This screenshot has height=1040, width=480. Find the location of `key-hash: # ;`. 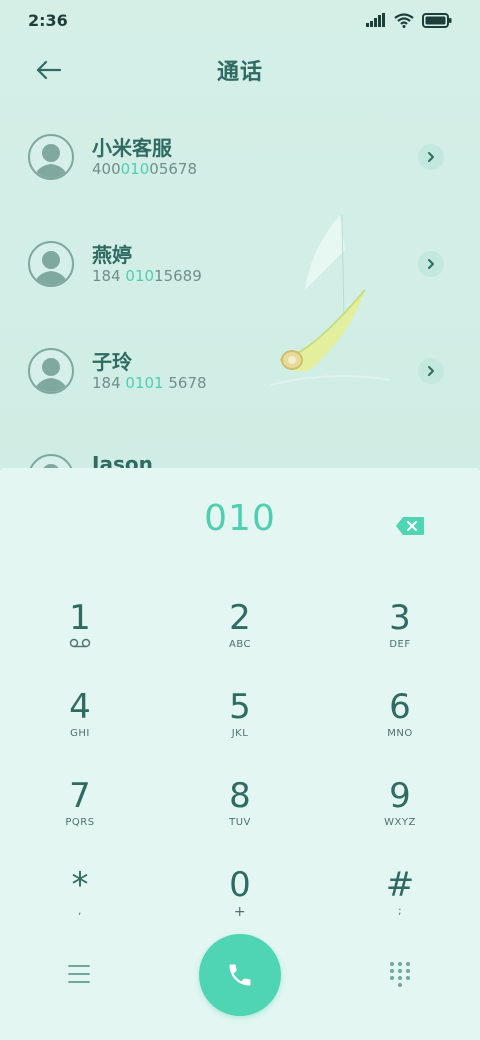

key-hash: # ; is located at coordinates (400, 905).